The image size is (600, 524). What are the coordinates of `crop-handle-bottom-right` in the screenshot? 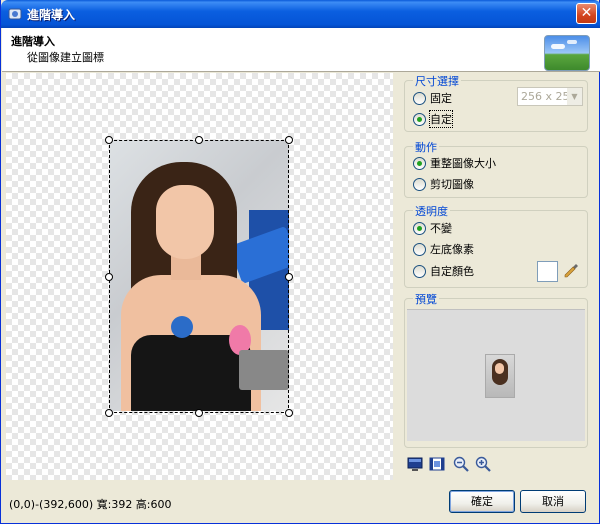 It's located at (289, 413).